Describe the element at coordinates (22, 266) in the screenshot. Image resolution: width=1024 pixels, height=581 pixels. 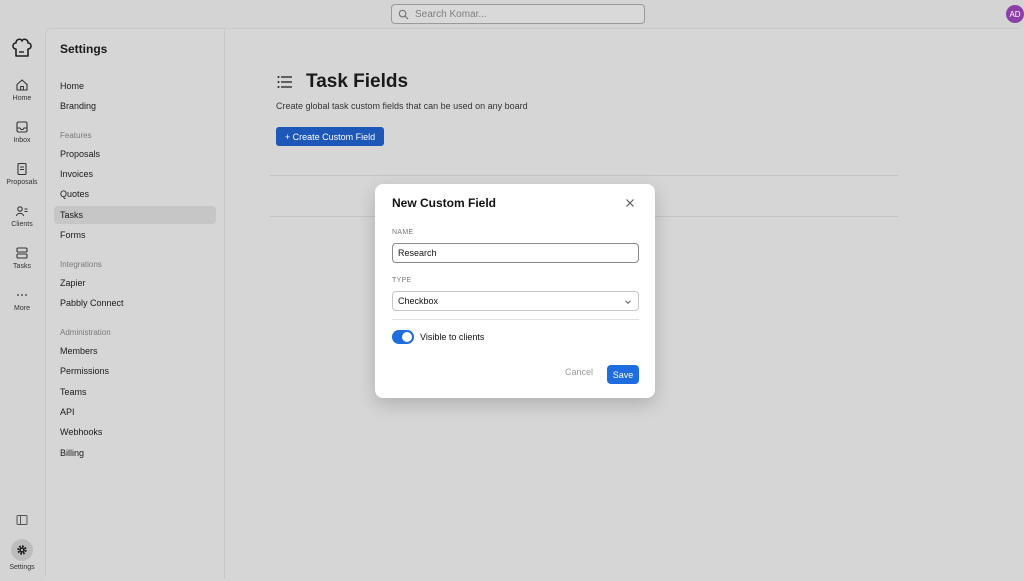
I see `rail-label-tasks: Tasks` at that location.